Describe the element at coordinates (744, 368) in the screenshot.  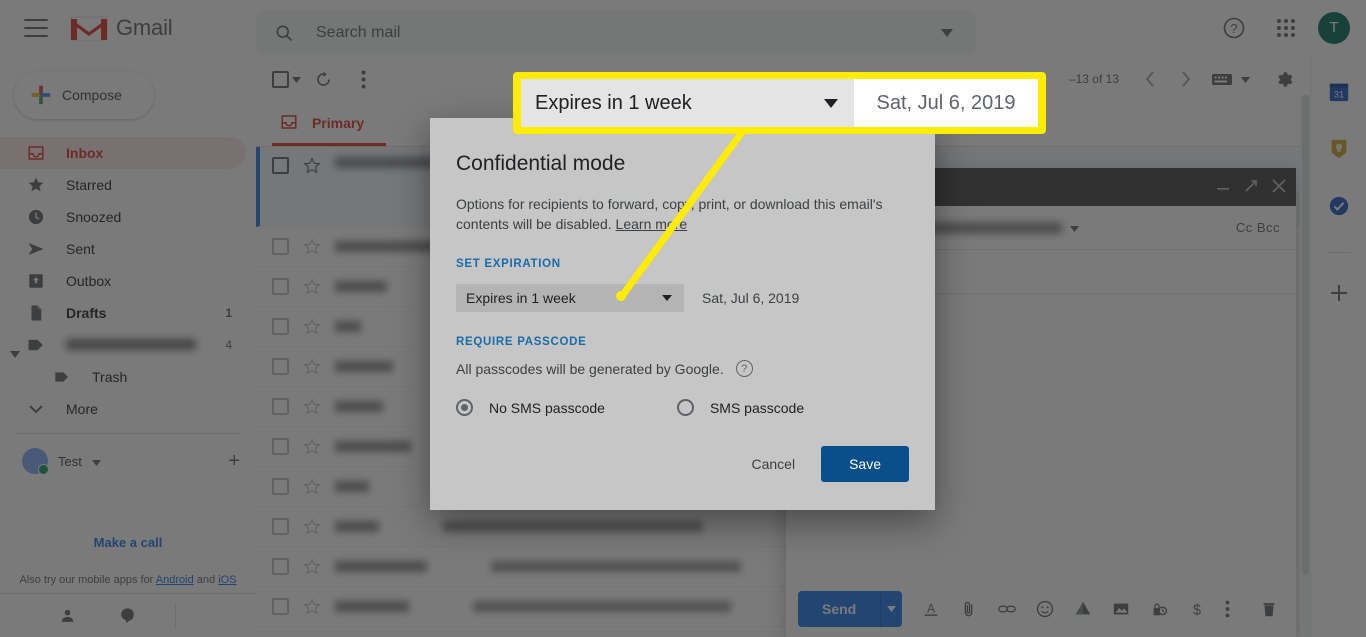
I see `help-circle-icon: ?` at that location.